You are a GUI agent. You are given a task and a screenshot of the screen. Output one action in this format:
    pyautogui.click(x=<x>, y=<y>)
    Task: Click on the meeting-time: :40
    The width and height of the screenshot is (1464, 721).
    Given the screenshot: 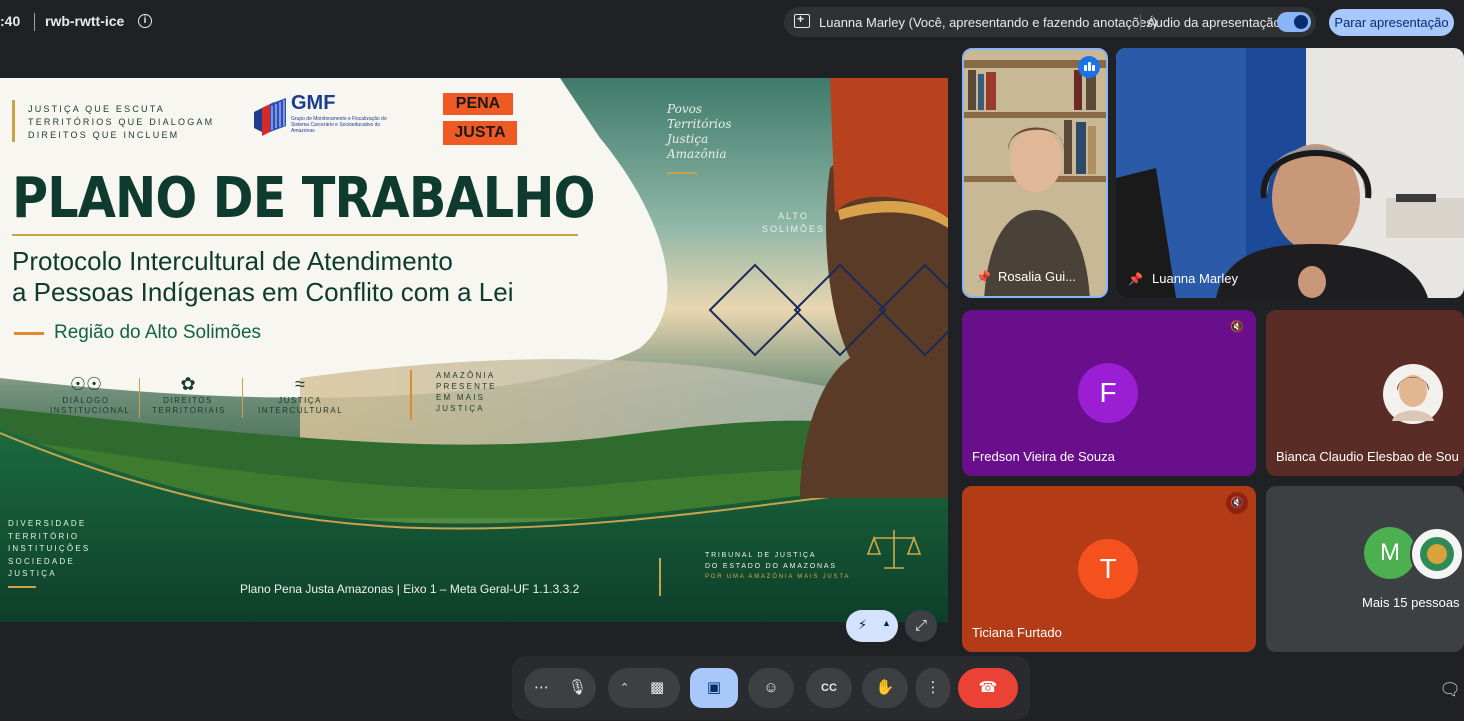 What is the action you would take?
    pyautogui.click(x=10, y=21)
    